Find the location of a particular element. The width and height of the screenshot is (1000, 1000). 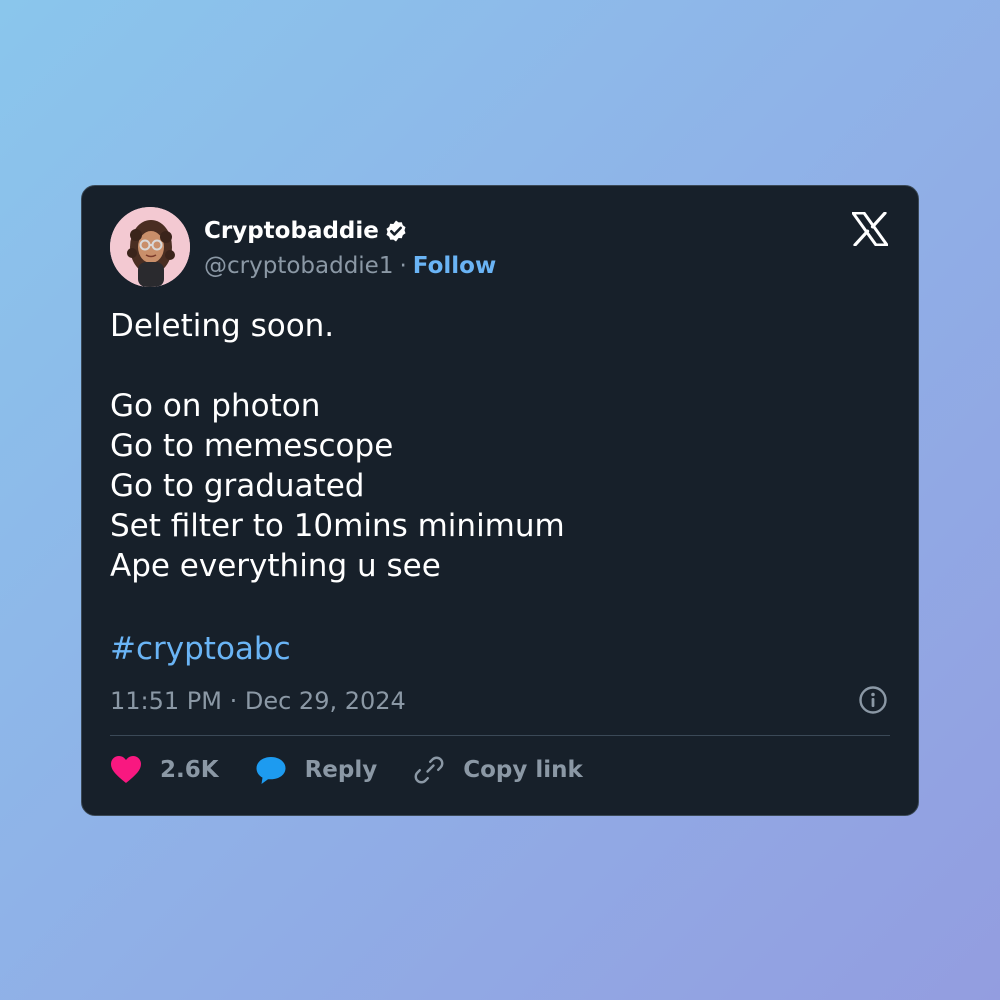

hashtag-link: #cryptoabc is located at coordinates (200, 649).